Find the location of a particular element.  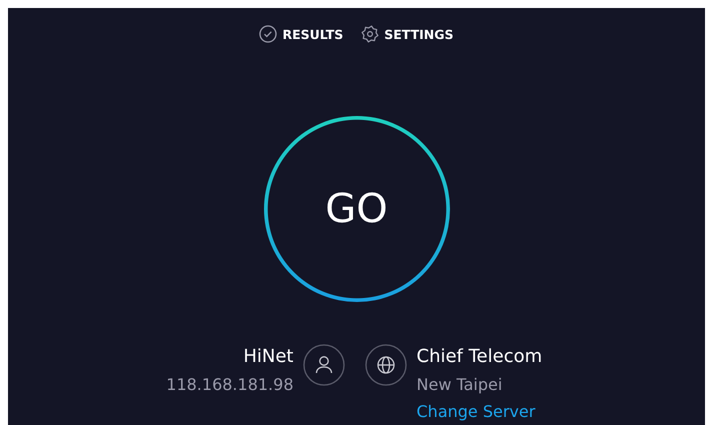

user-icon is located at coordinates (323, 365).